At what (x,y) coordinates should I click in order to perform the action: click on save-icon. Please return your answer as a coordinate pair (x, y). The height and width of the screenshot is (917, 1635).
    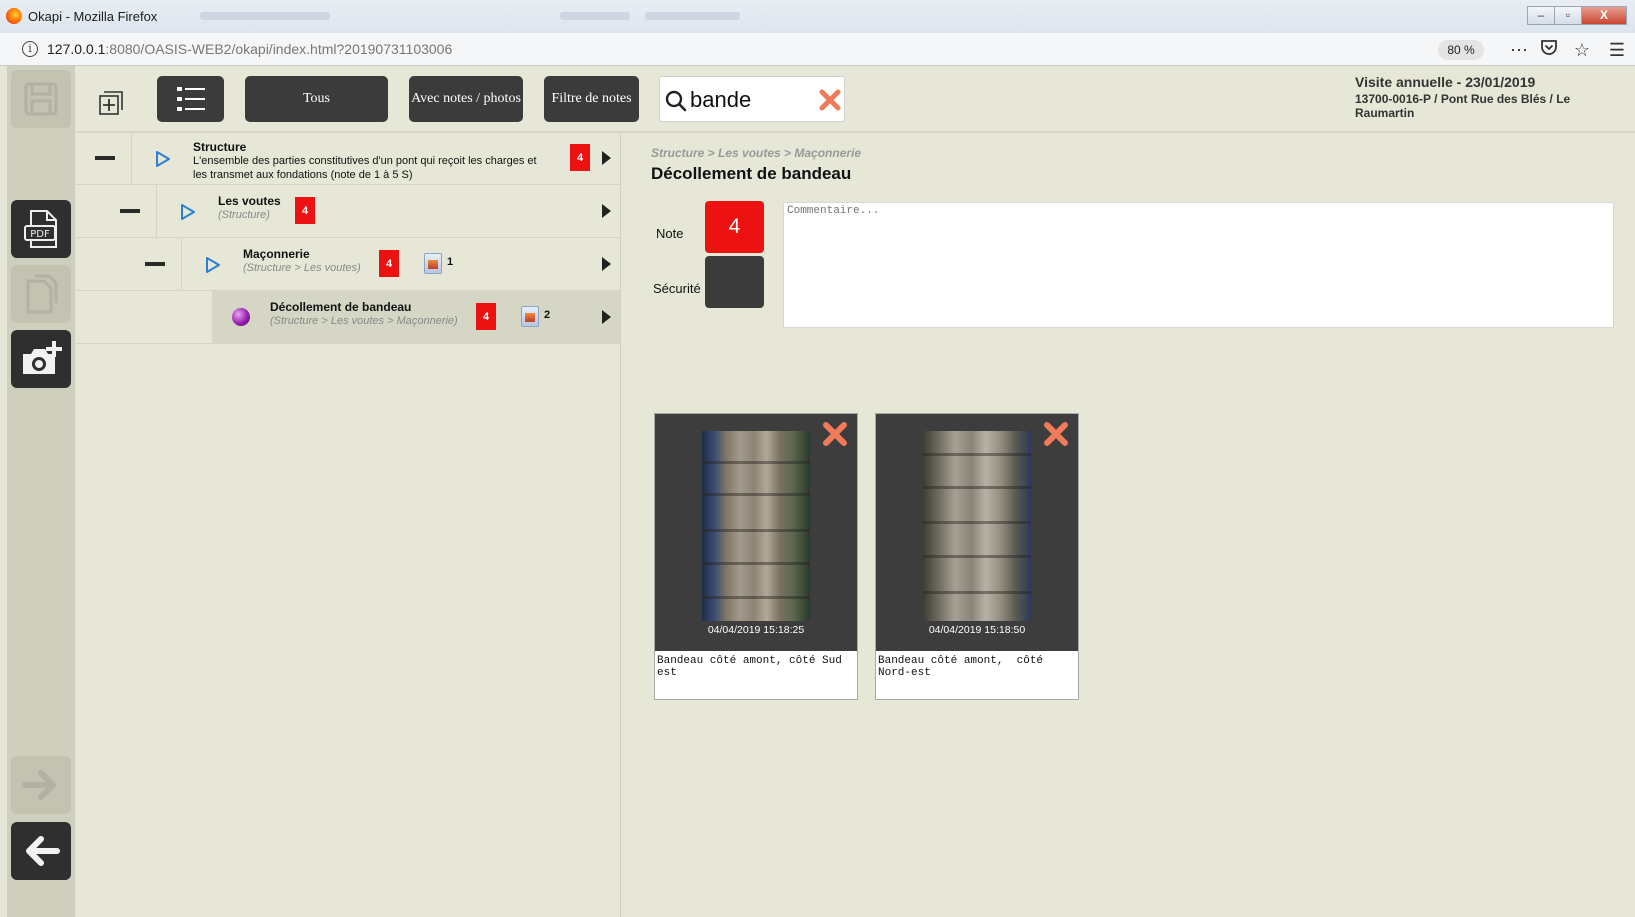
    Looking at the image, I should click on (41, 99).